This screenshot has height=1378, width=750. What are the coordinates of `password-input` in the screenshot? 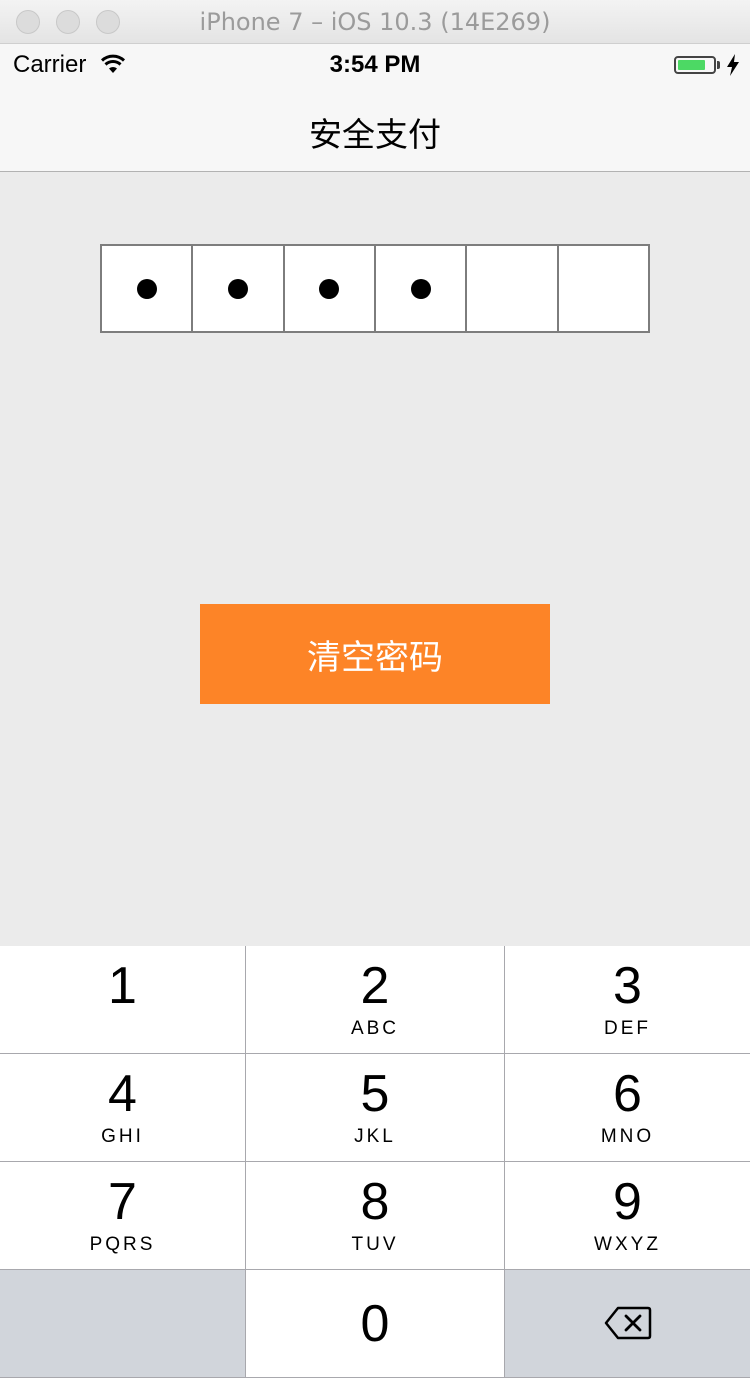 It's located at (375, 288).